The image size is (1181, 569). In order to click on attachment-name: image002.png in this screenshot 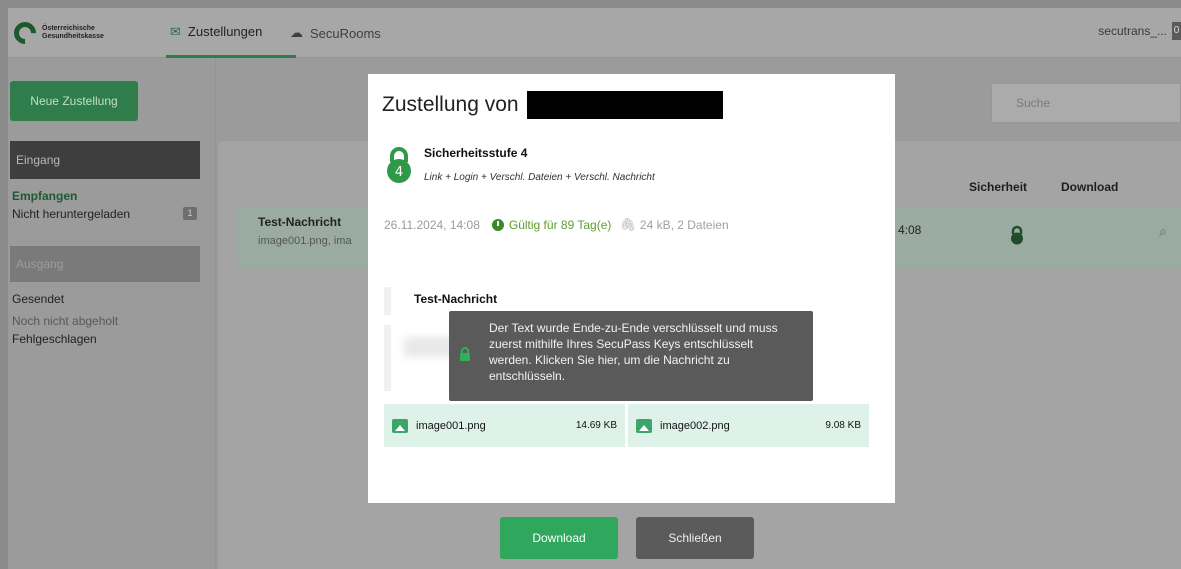, I will do `click(695, 425)`.